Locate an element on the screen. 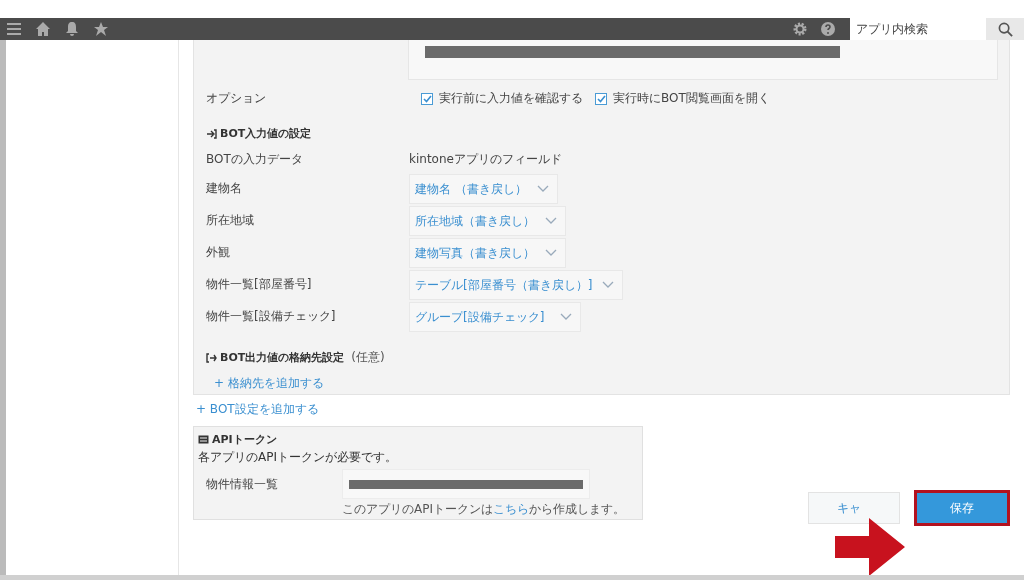  card-description: 各アプリのAPIトークンが必要です。 is located at coordinates (298, 457).